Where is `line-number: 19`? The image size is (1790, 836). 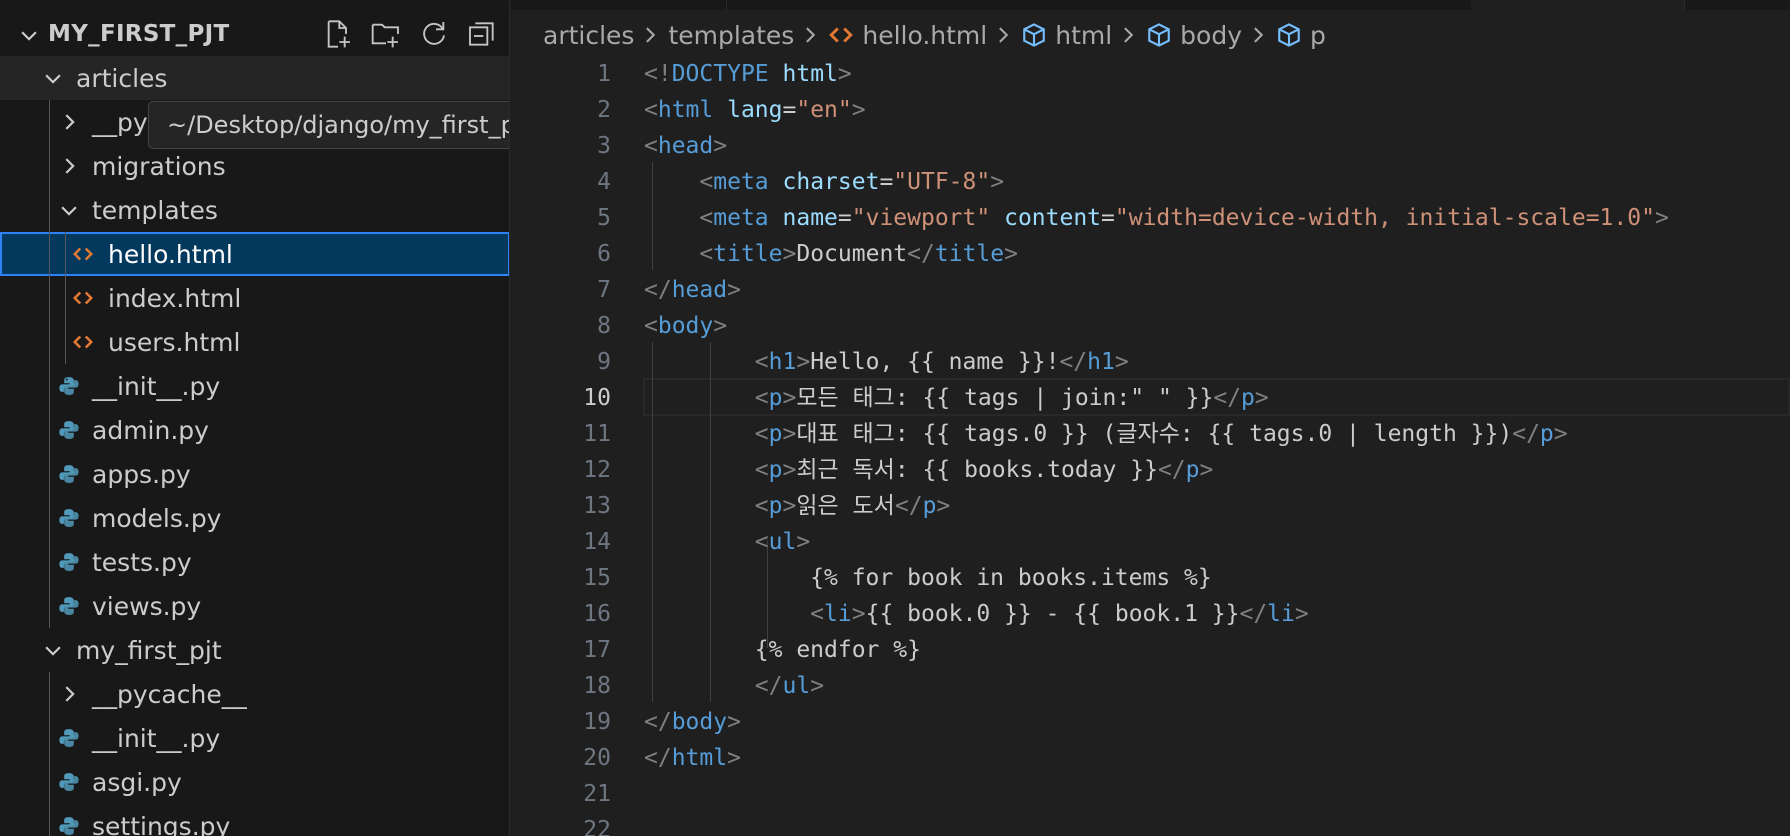
line-number: 19 is located at coordinates (597, 722).